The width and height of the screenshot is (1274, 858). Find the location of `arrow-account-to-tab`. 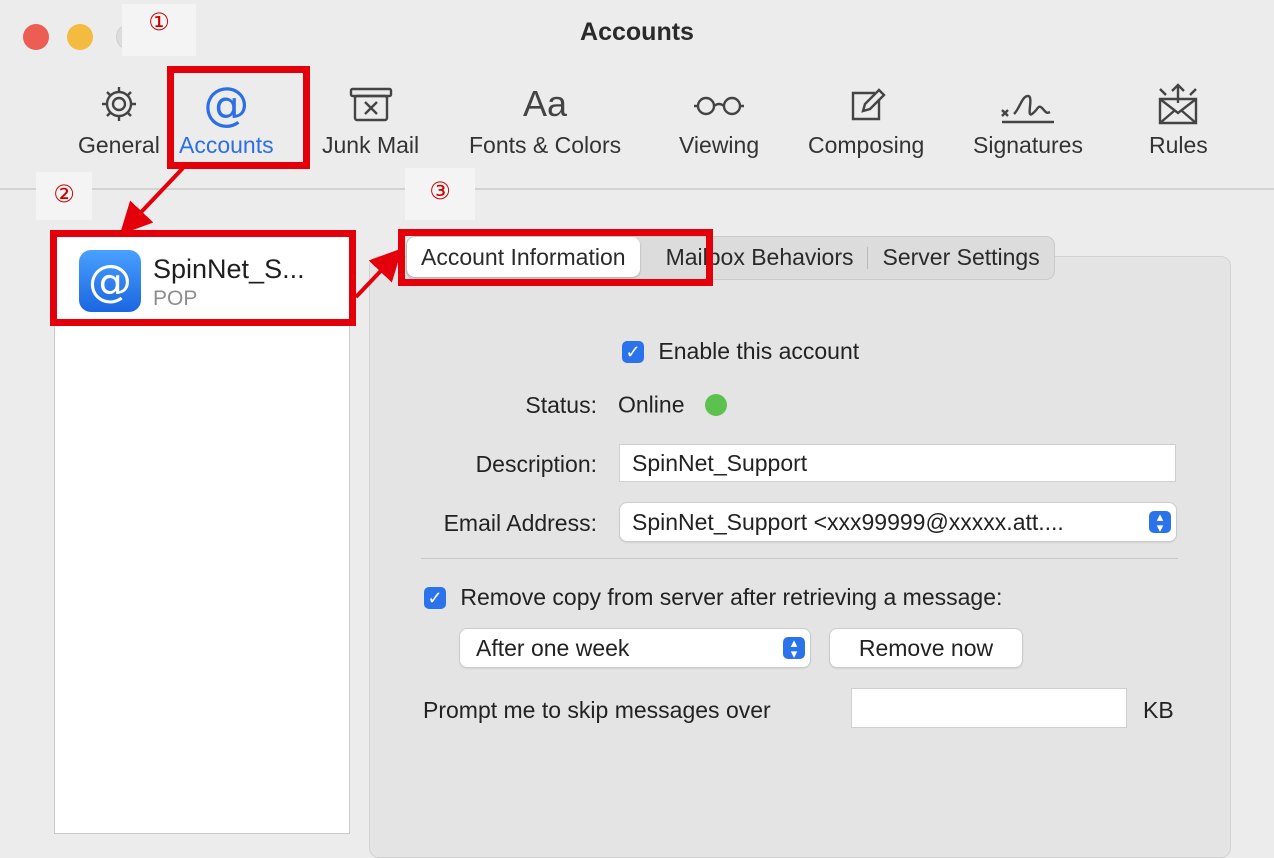

arrow-account-to-tab is located at coordinates (378, 273).